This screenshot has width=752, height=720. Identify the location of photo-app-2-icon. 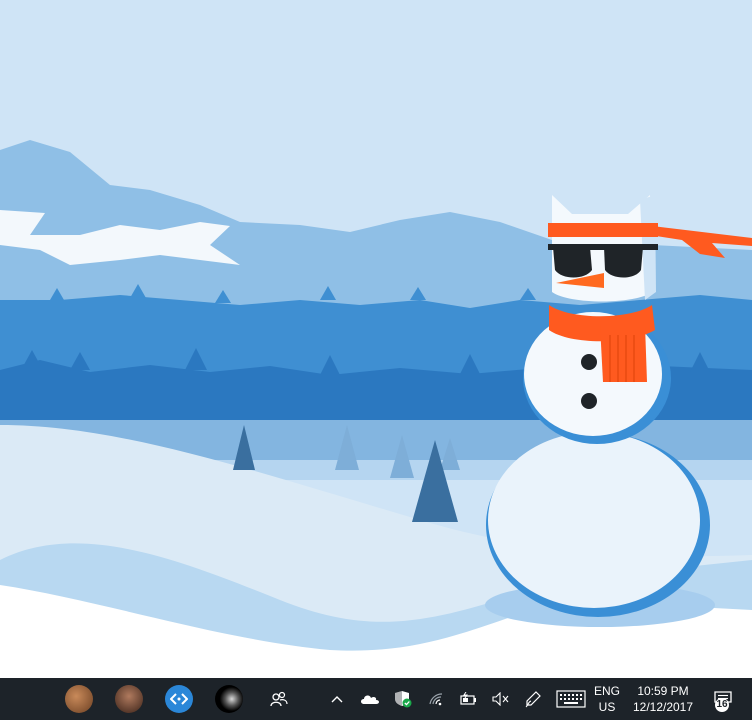
(129, 699).